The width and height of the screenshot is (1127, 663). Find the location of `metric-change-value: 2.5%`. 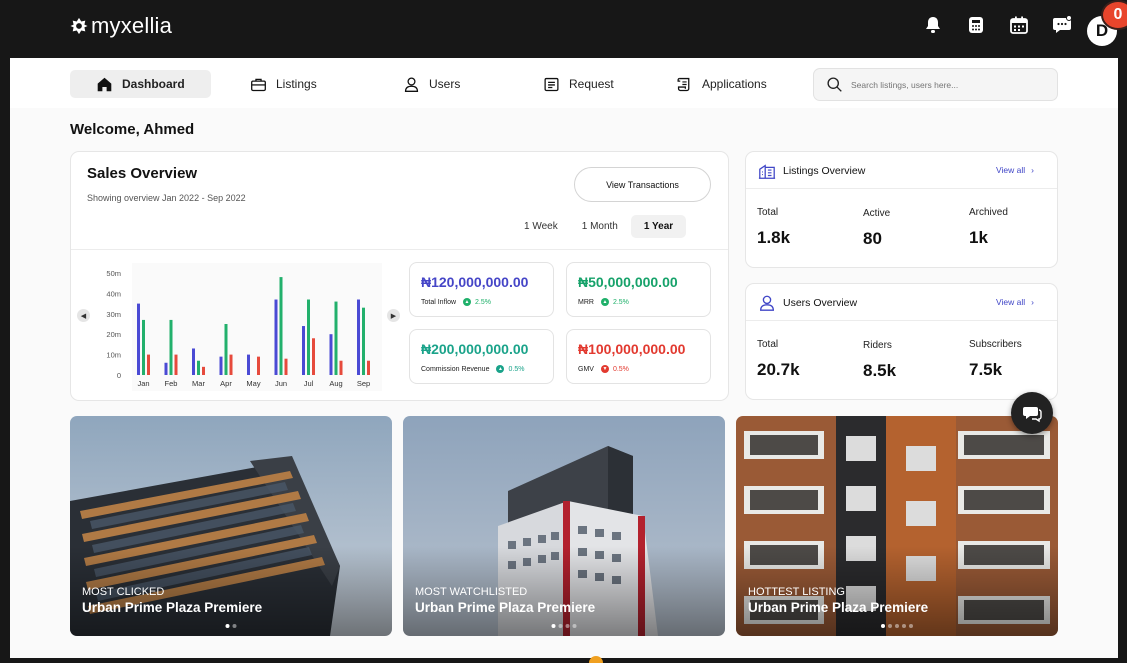

metric-change-value: 2.5% is located at coordinates (620, 302).